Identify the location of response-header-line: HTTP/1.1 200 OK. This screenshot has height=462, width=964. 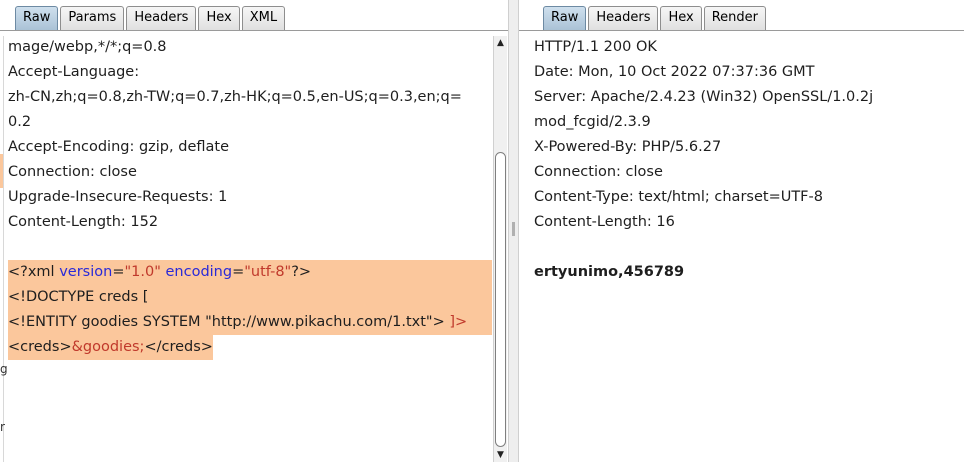
(595, 47).